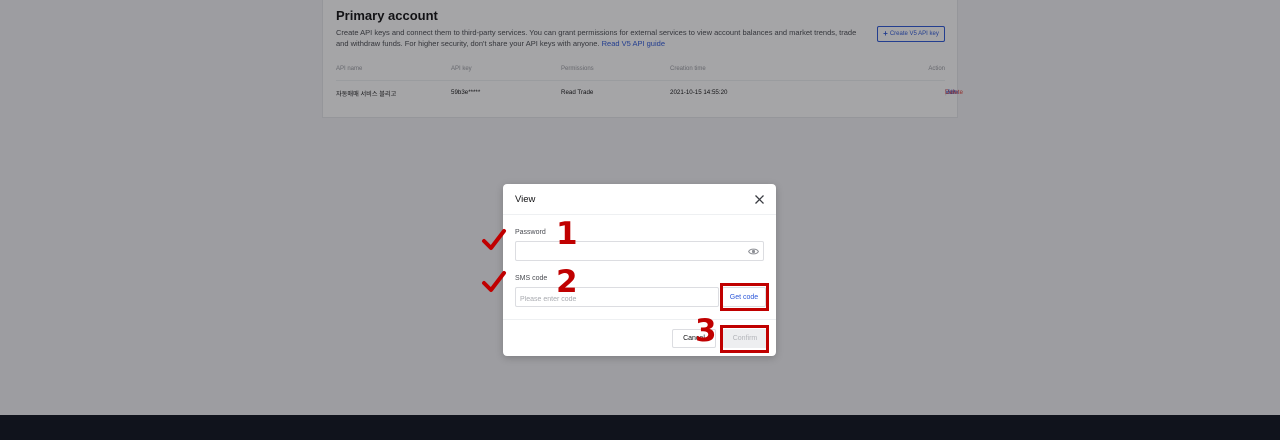 Image resolution: width=1280 pixels, height=440 pixels. Describe the element at coordinates (530, 232) in the screenshot. I see `password-label: Password` at that location.